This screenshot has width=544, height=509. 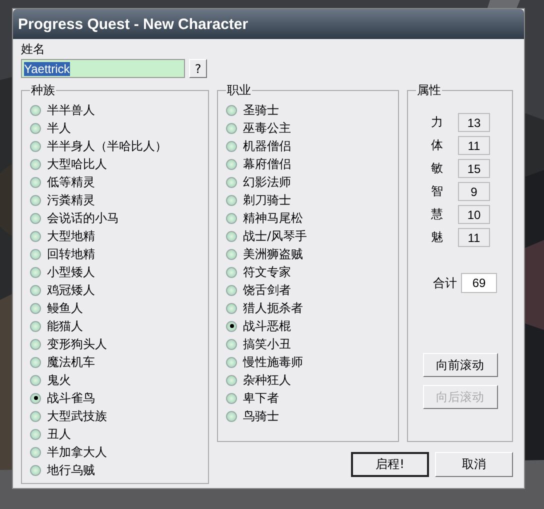 What do you see at coordinates (474, 168) in the screenshot?
I see `stat-value: 15` at bounding box center [474, 168].